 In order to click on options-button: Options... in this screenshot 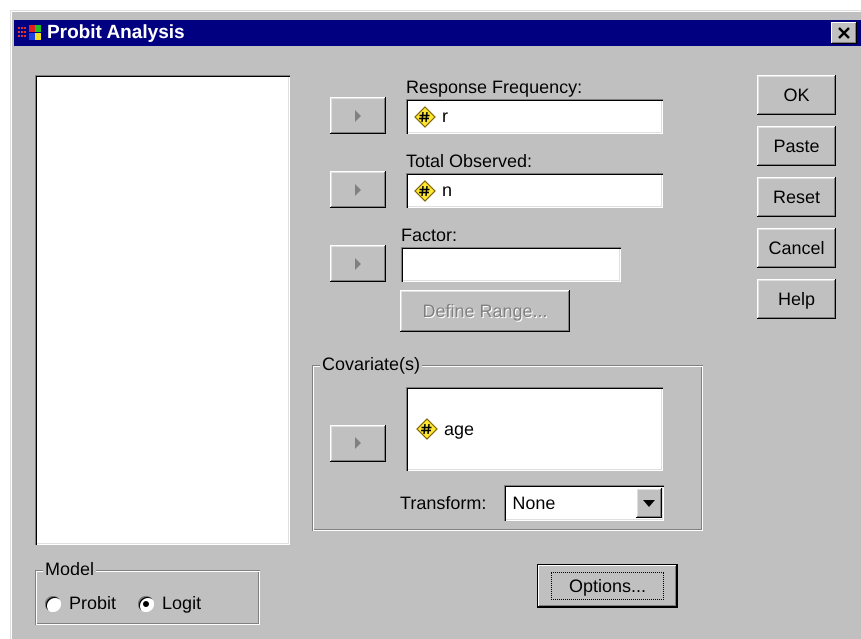, I will do `click(607, 586)`.